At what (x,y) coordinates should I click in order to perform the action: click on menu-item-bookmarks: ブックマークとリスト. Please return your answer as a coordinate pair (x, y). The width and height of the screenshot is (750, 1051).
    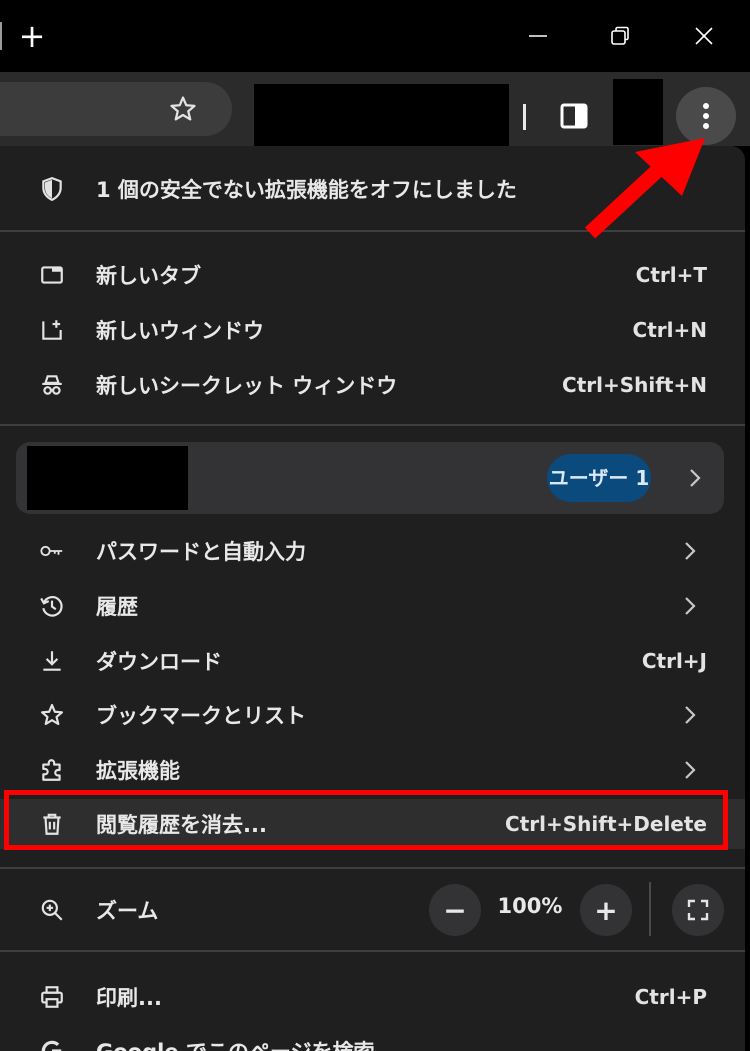
    Looking at the image, I should click on (372, 715).